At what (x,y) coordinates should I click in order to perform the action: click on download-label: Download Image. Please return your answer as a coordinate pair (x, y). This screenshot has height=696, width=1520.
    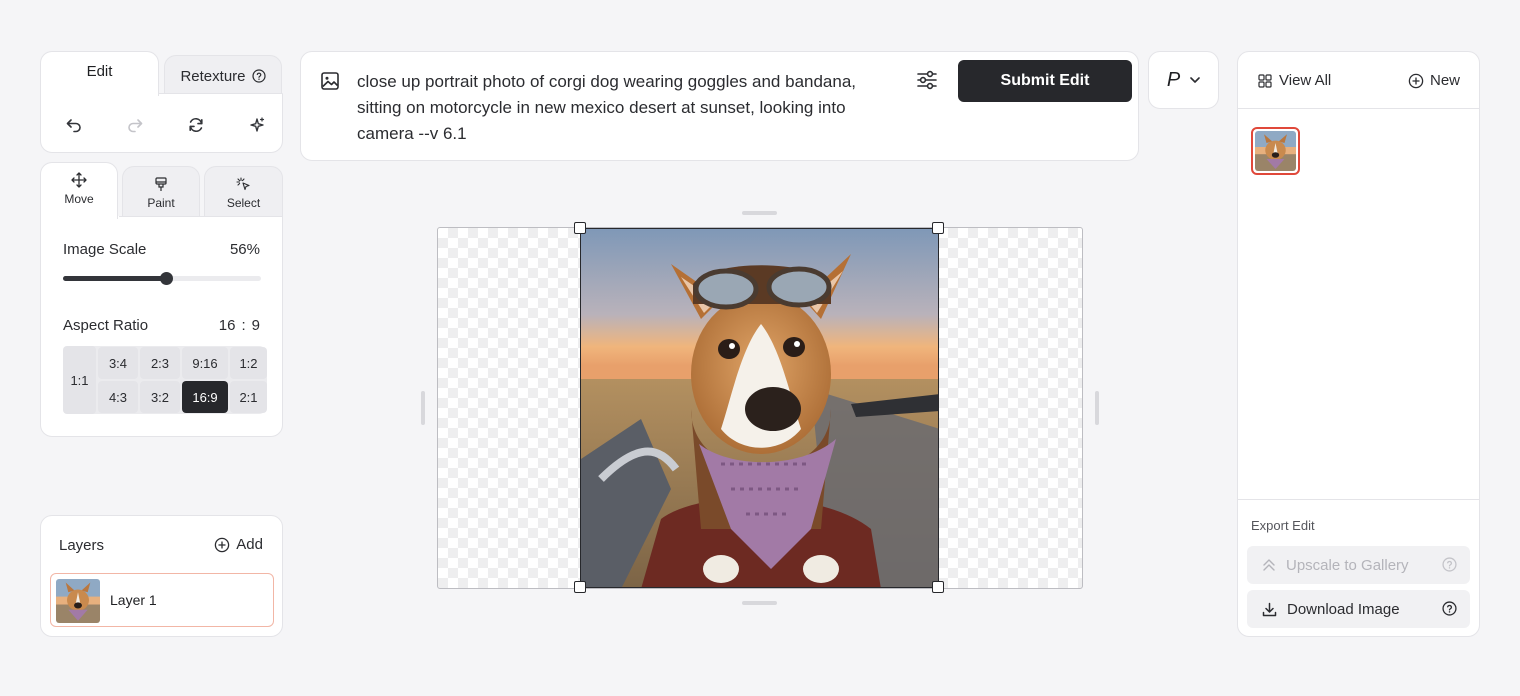
    Looking at the image, I should click on (1343, 609).